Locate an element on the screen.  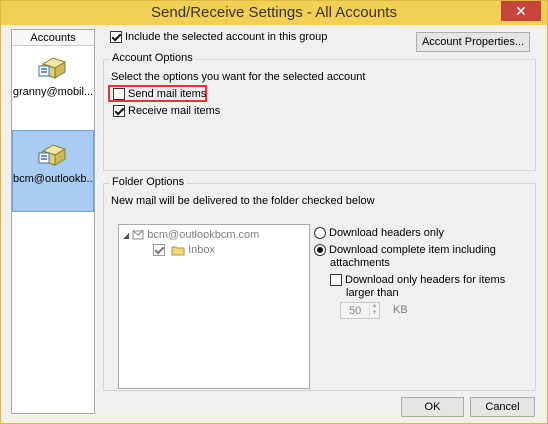
receive-mail-label: Receive mail items is located at coordinates (174, 111).